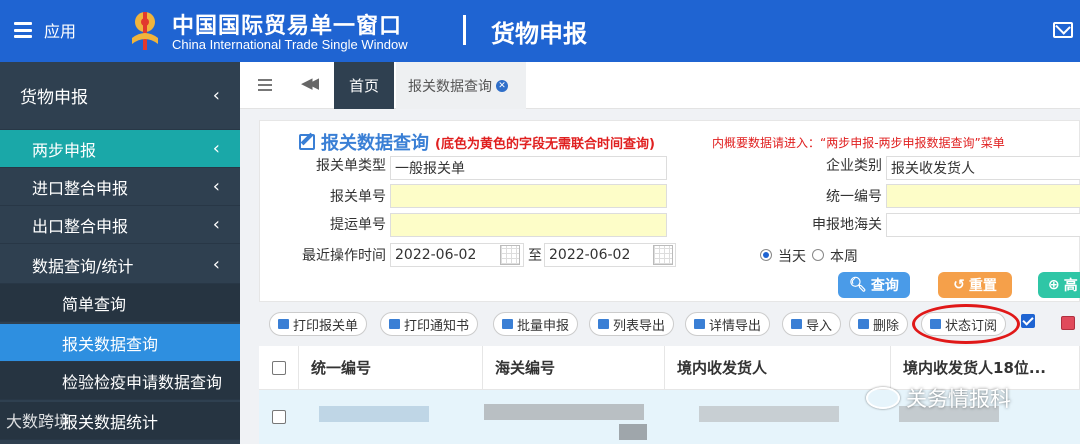  Describe the element at coordinates (886, 326) in the screenshot. I see `delete-label: 删除` at that location.